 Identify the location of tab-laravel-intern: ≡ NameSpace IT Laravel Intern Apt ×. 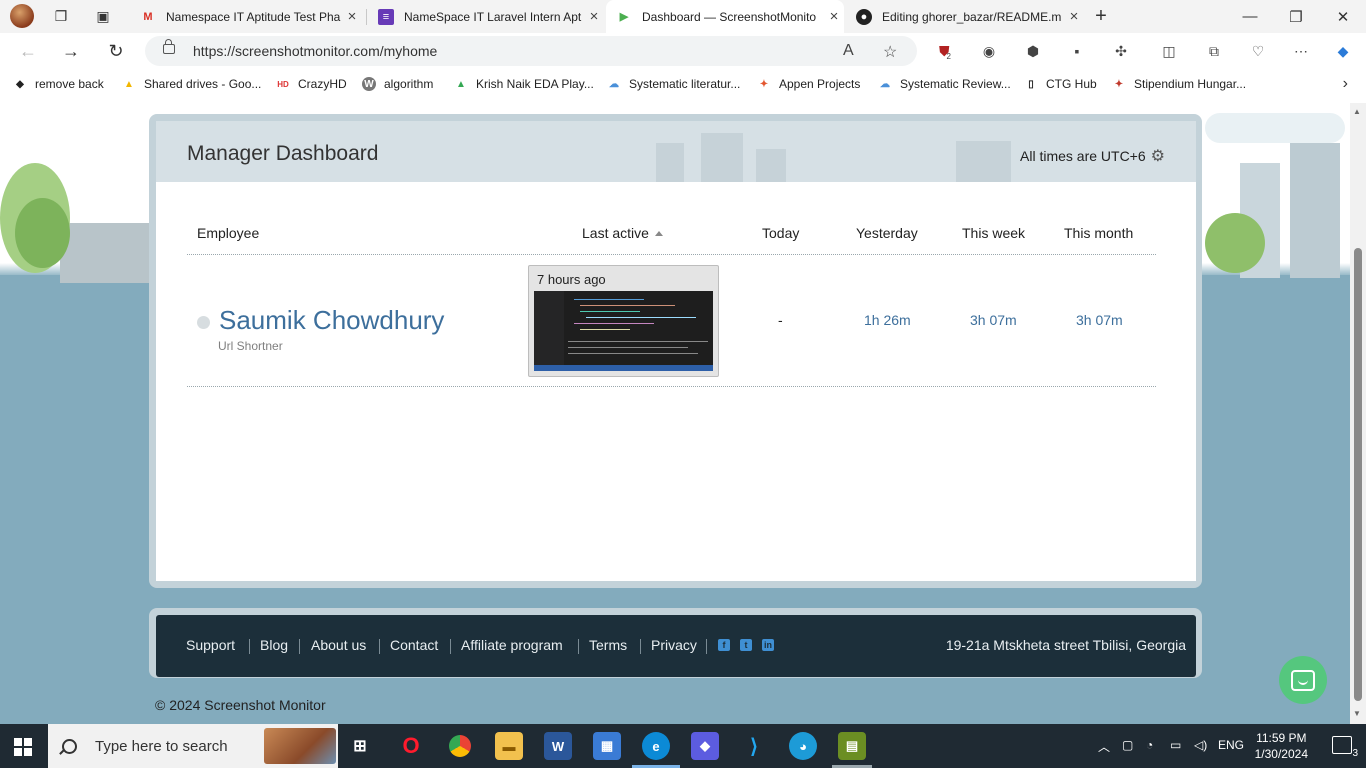
(486, 16).